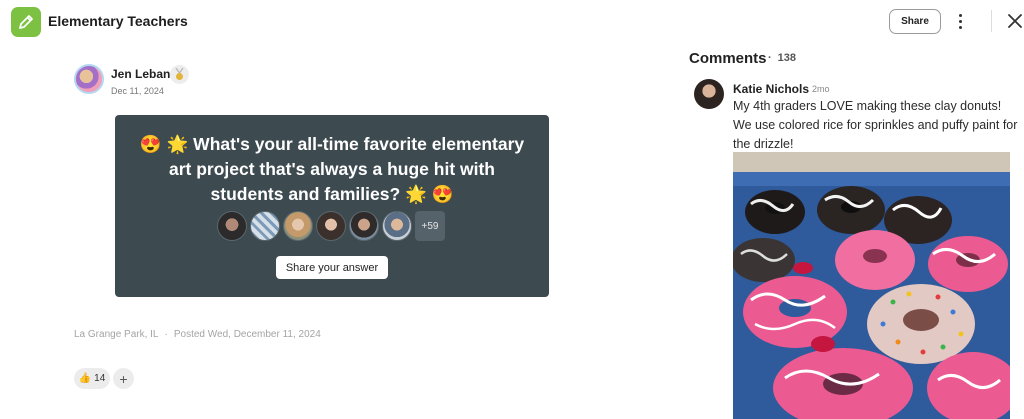 Image resolution: width=1024 pixels, height=419 pixels. What do you see at coordinates (100, 378) in the screenshot?
I see `reaction-count: 14` at bounding box center [100, 378].